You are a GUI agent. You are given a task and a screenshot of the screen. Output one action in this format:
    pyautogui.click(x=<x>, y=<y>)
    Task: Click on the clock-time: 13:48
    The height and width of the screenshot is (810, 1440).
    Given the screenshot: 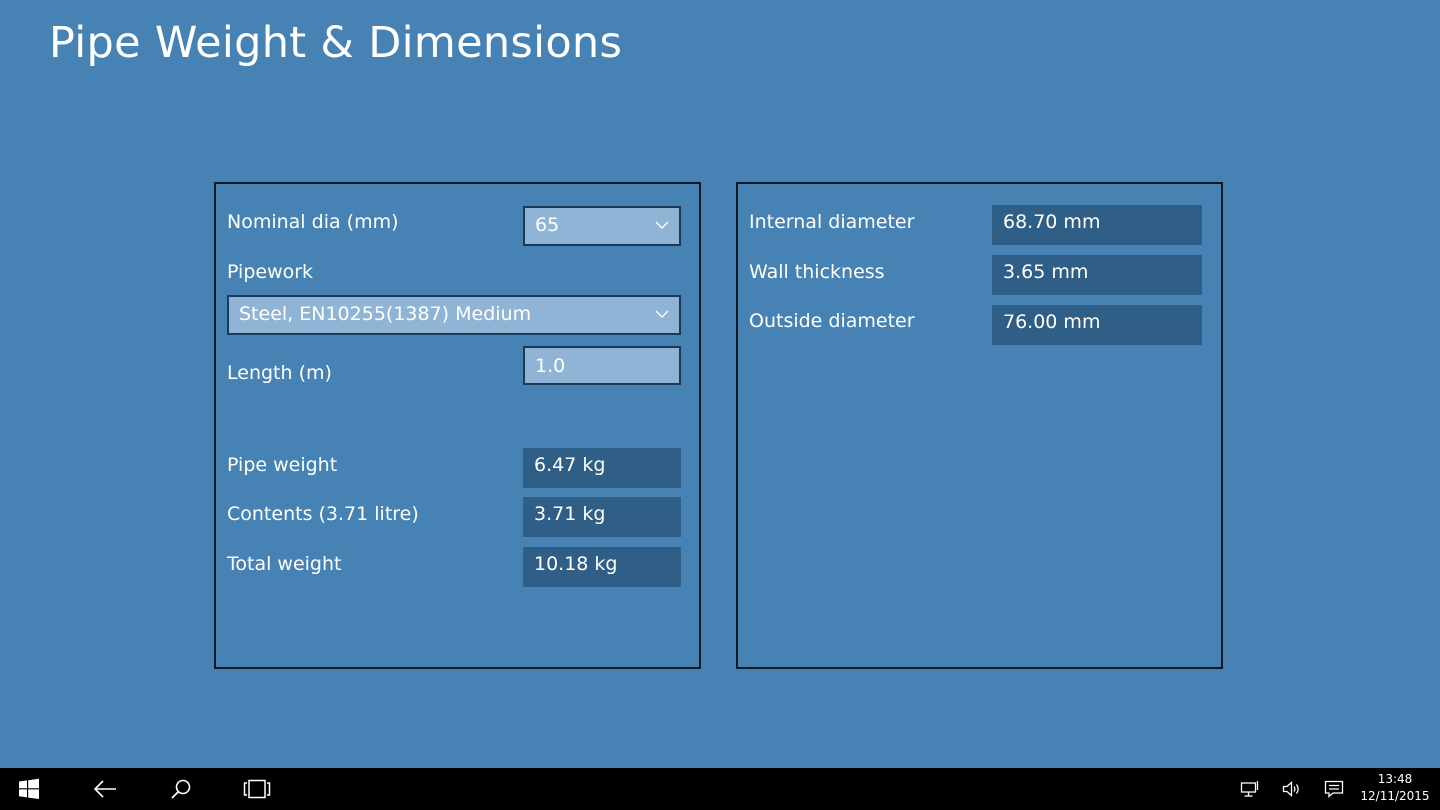 What is the action you would take?
    pyautogui.click(x=1395, y=779)
    